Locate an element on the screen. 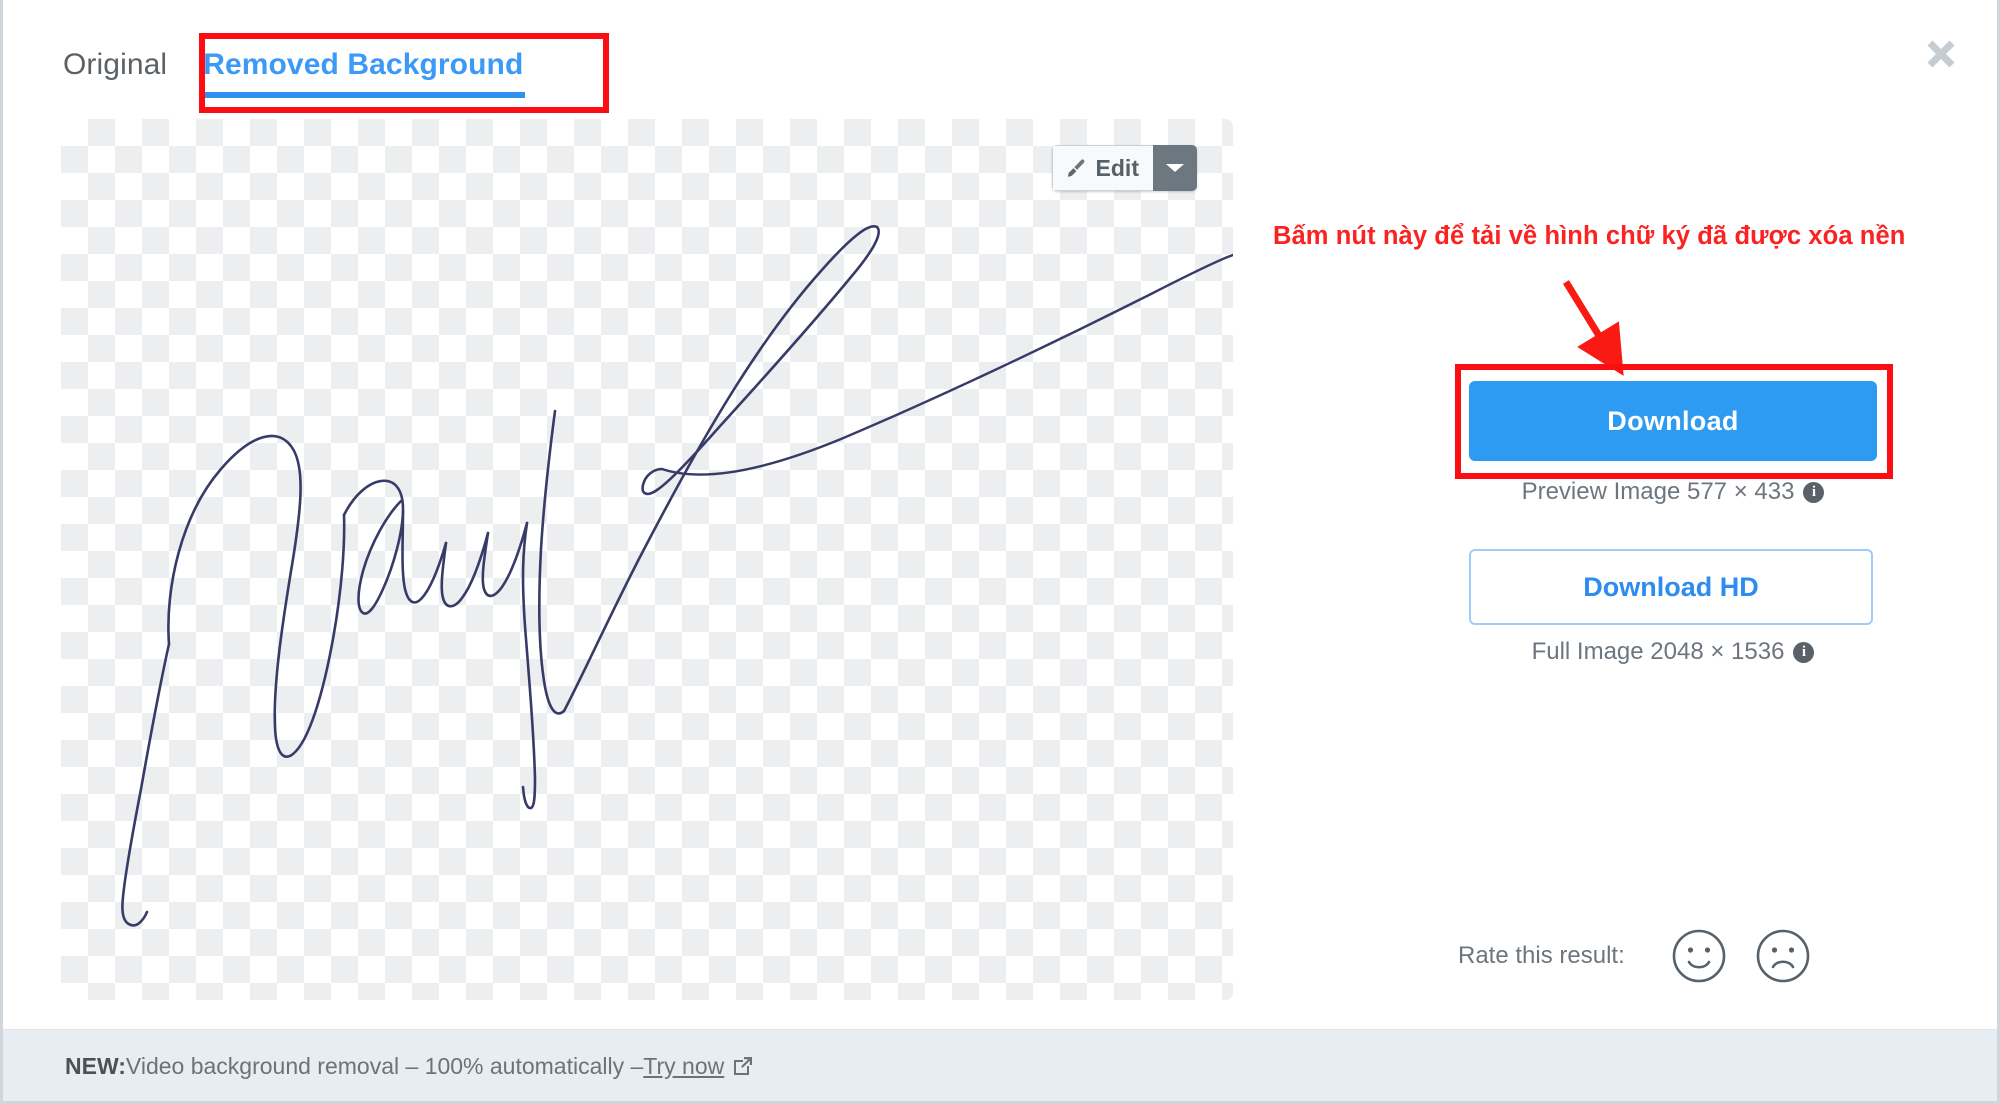 The height and width of the screenshot is (1104, 2000). result-tabs: Original Removed Background is located at coordinates (294, 71).